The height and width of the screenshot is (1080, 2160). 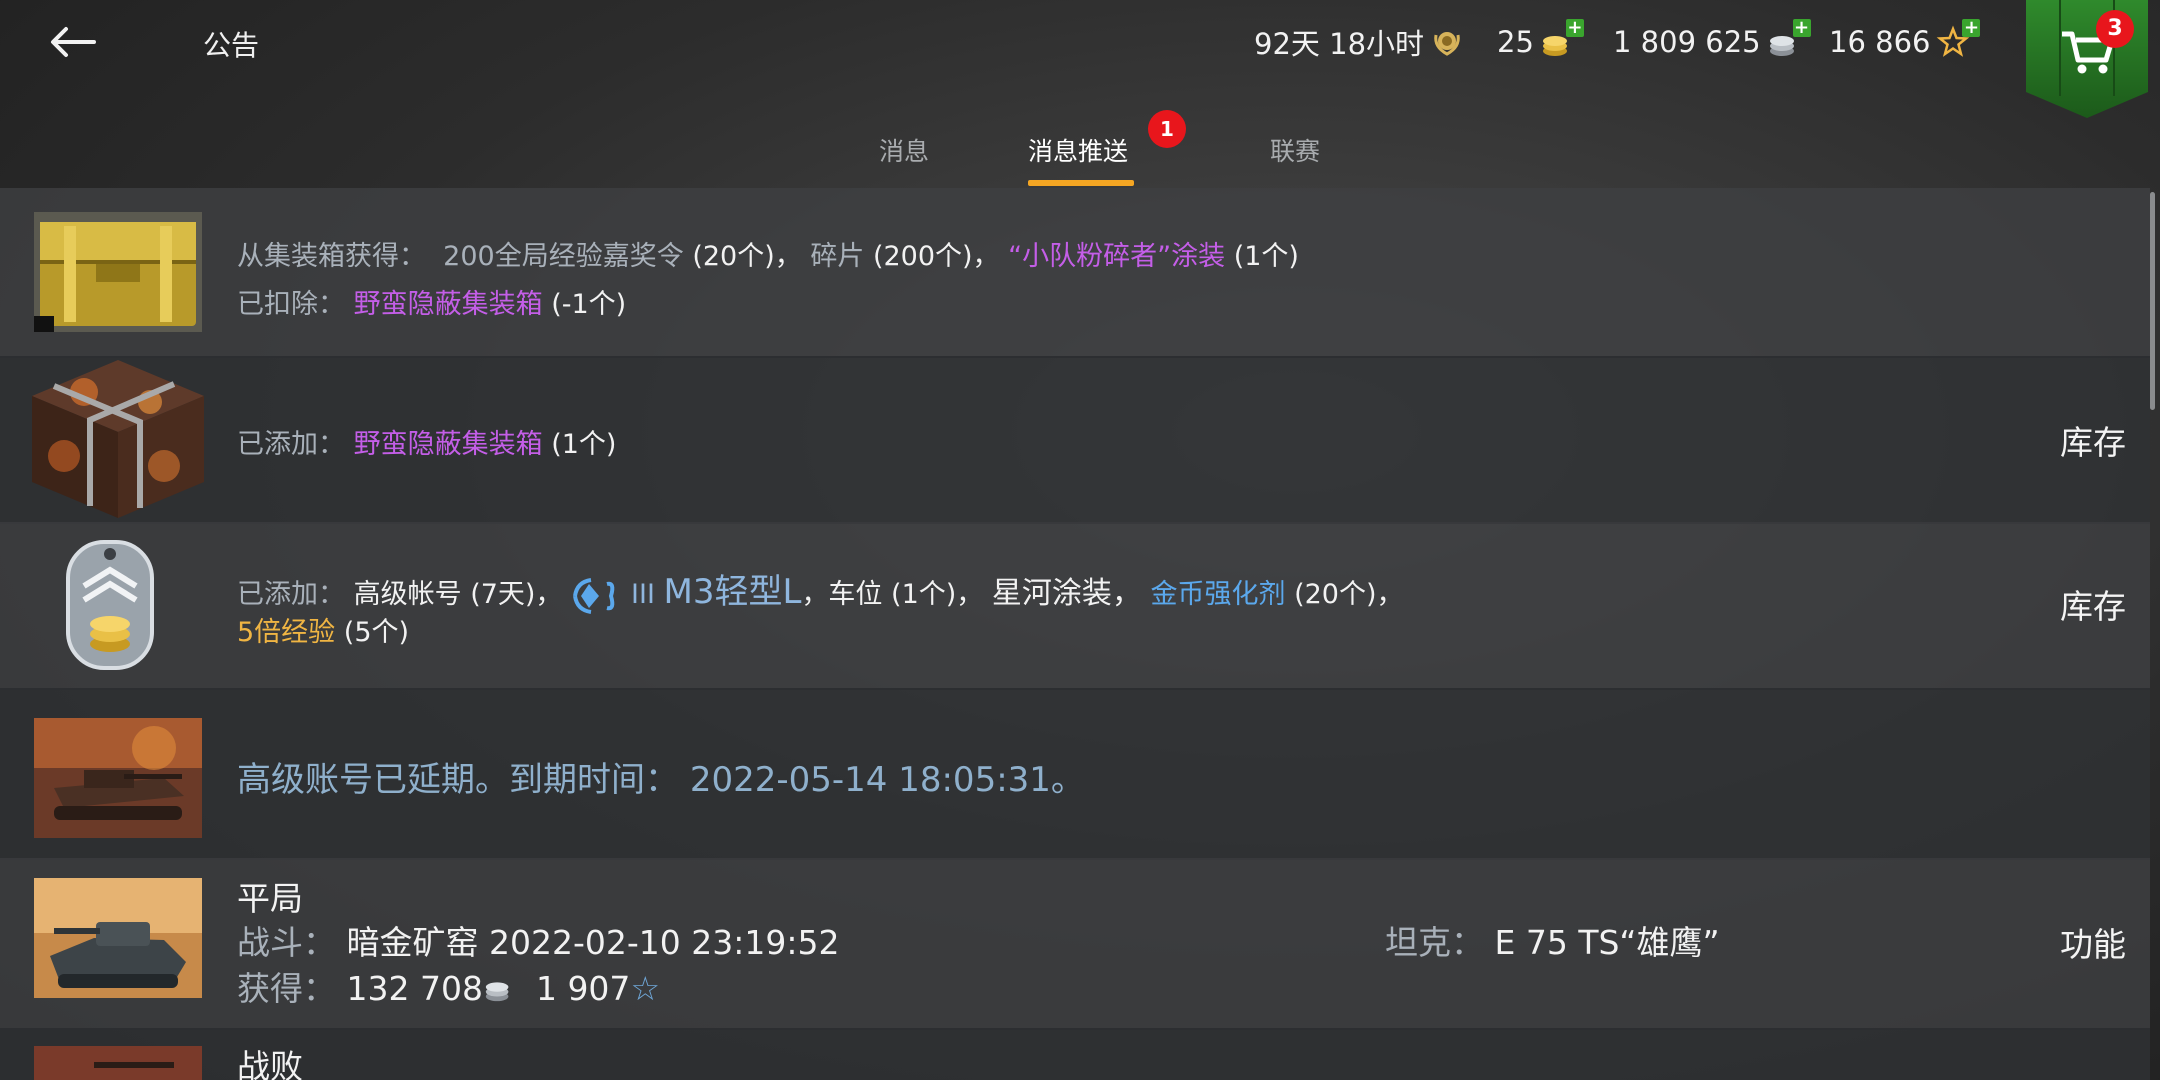 What do you see at coordinates (732, 592) in the screenshot?
I see `tank-name: M3轻型L` at bounding box center [732, 592].